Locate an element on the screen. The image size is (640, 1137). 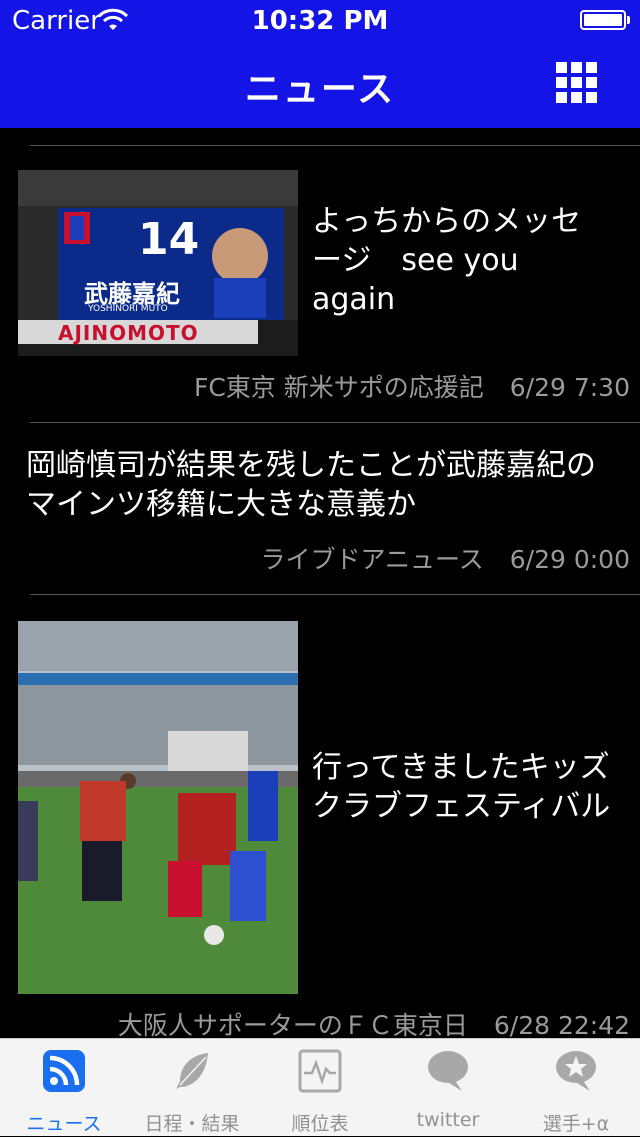
status-bar: Carrier 10:32 PM is located at coordinates (320, 20).